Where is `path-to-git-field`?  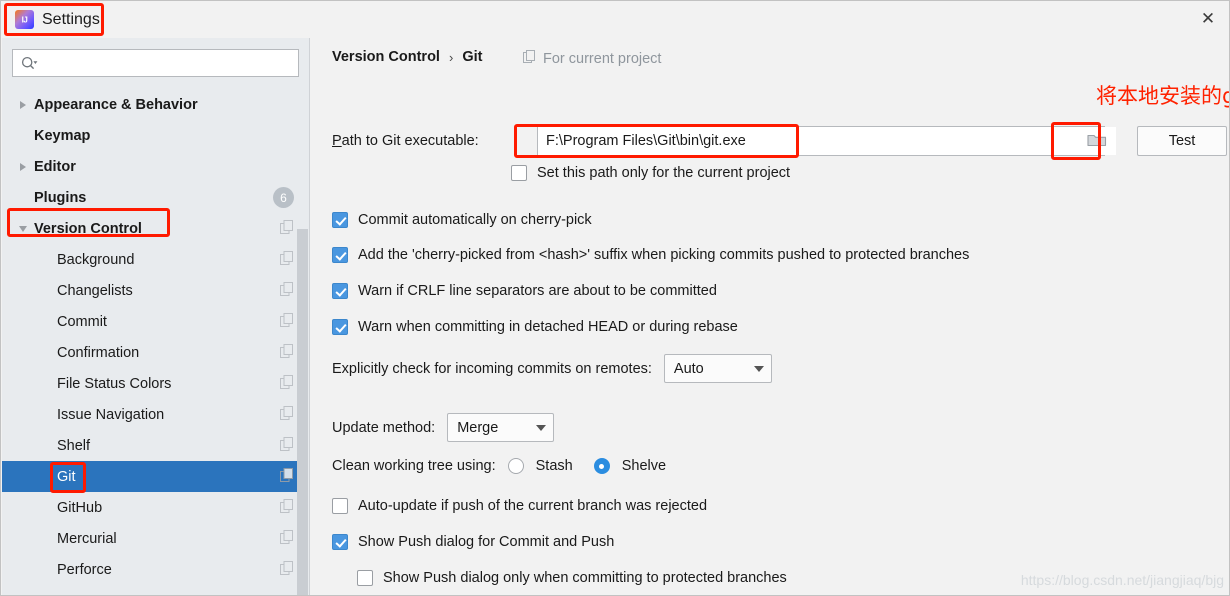
path-to-git-field is located at coordinates (821, 141).